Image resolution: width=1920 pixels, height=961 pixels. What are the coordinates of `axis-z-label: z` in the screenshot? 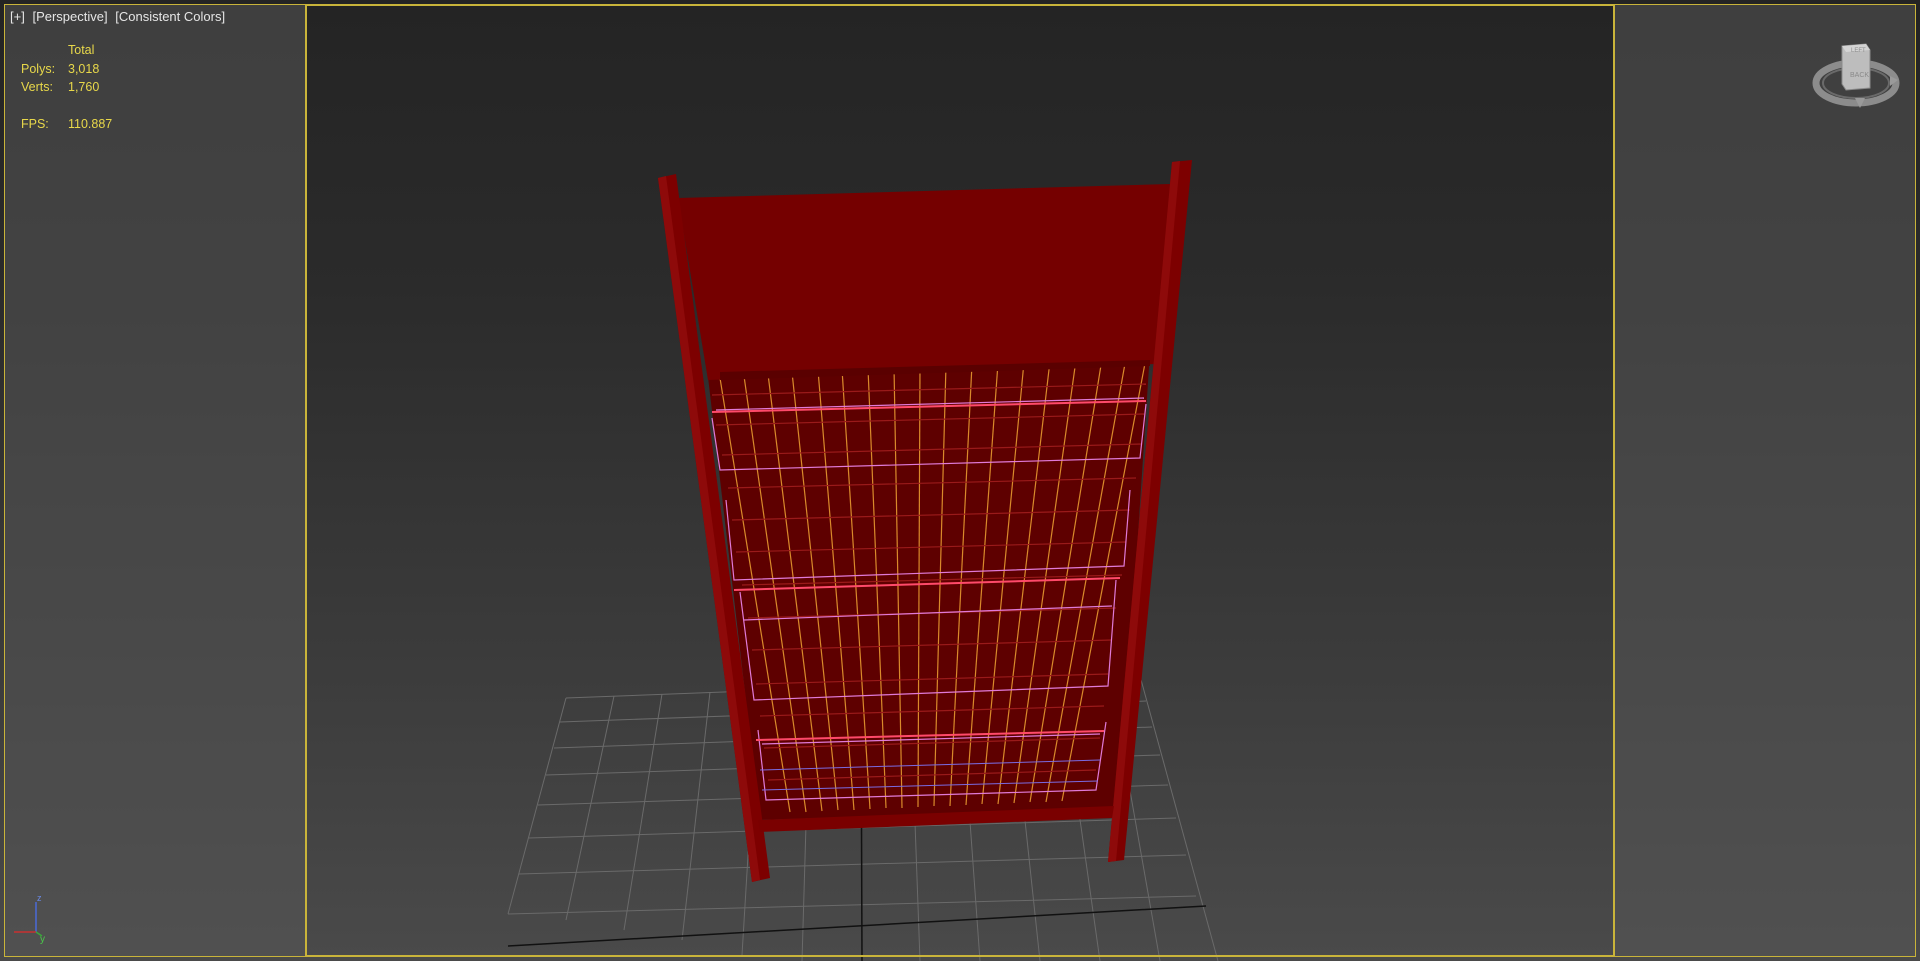 It's located at (39, 898).